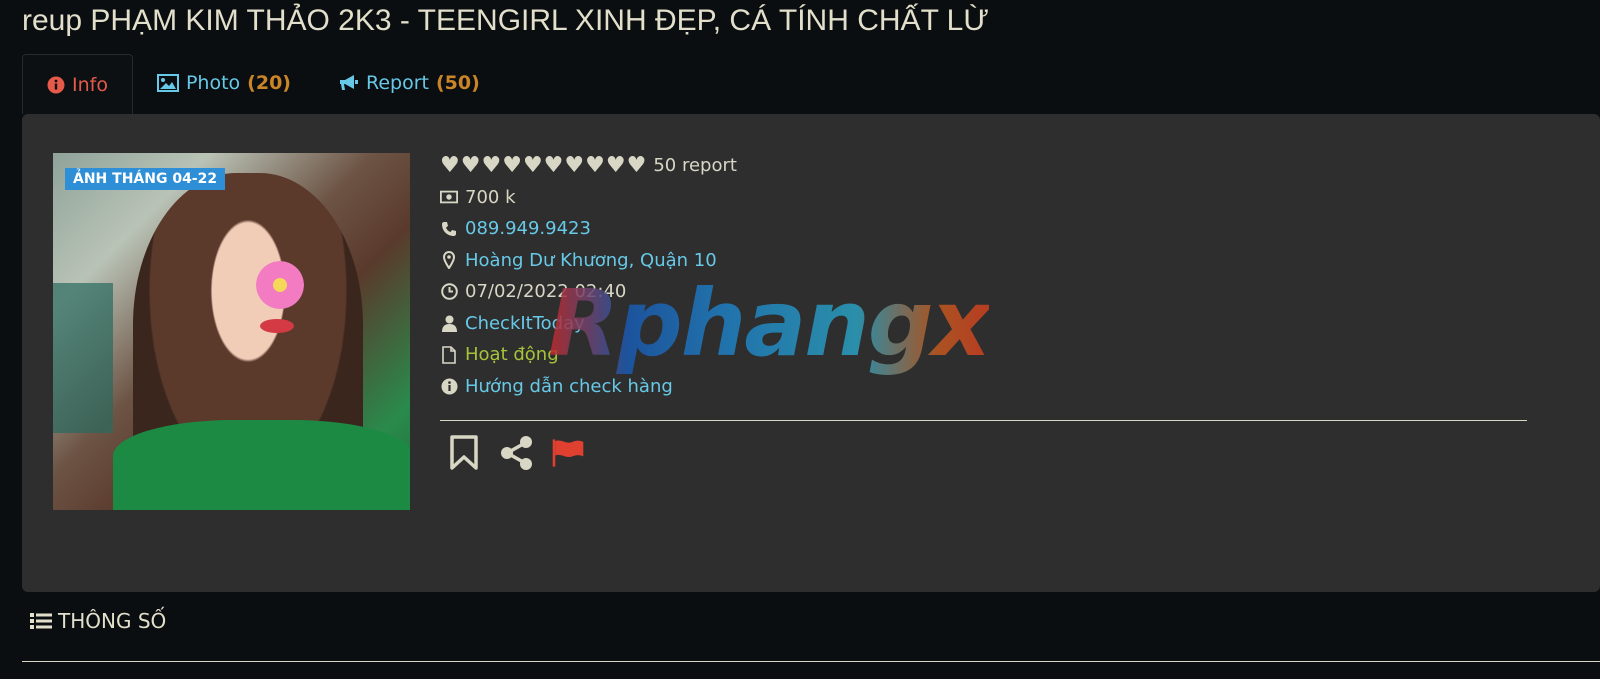 Image resolution: width=1600 pixels, height=679 pixels. What do you see at coordinates (449, 323) in the screenshot?
I see `user-icon` at bounding box center [449, 323].